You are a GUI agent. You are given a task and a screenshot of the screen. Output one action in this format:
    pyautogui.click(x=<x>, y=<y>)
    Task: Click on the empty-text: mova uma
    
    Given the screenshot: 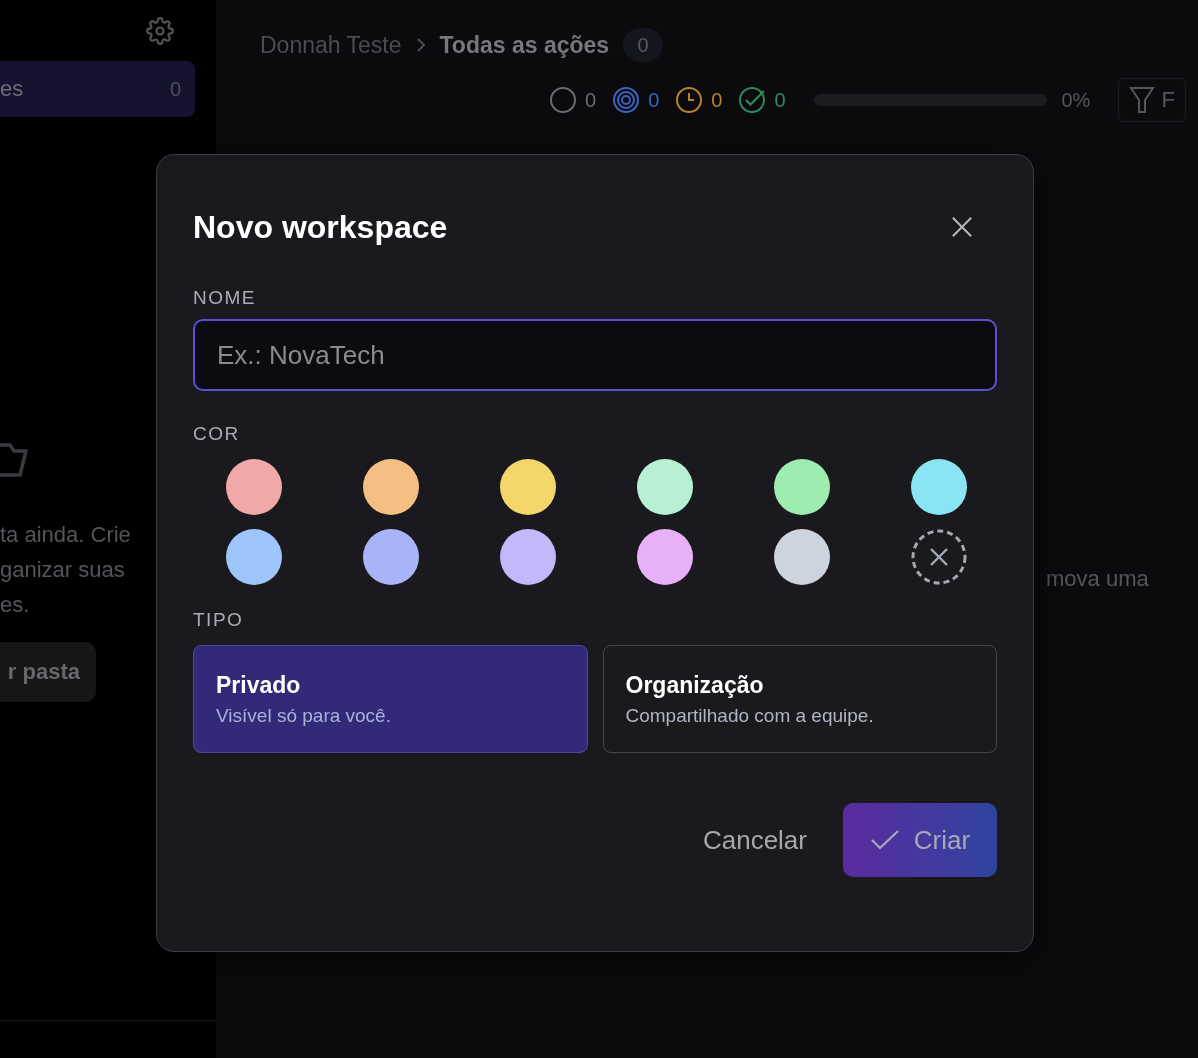 What is the action you would take?
    pyautogui.click(x=1097, y=579)
    